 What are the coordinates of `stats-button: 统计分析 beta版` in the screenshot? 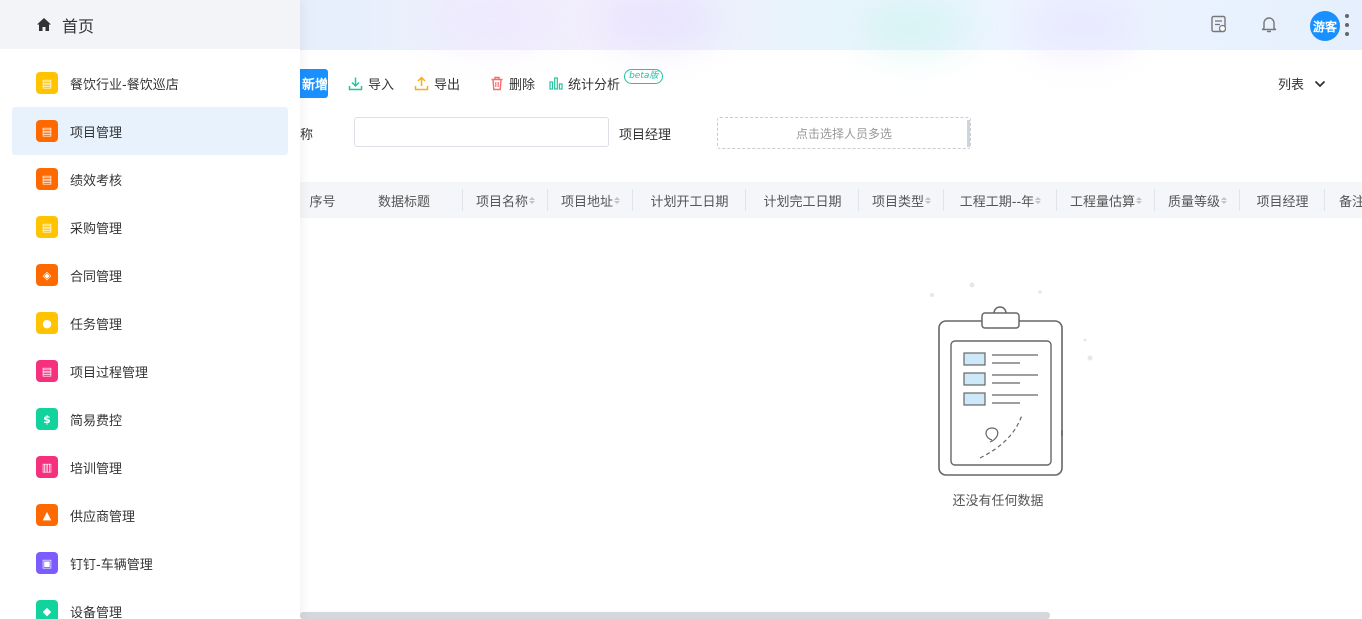 It's located at (606, 80).